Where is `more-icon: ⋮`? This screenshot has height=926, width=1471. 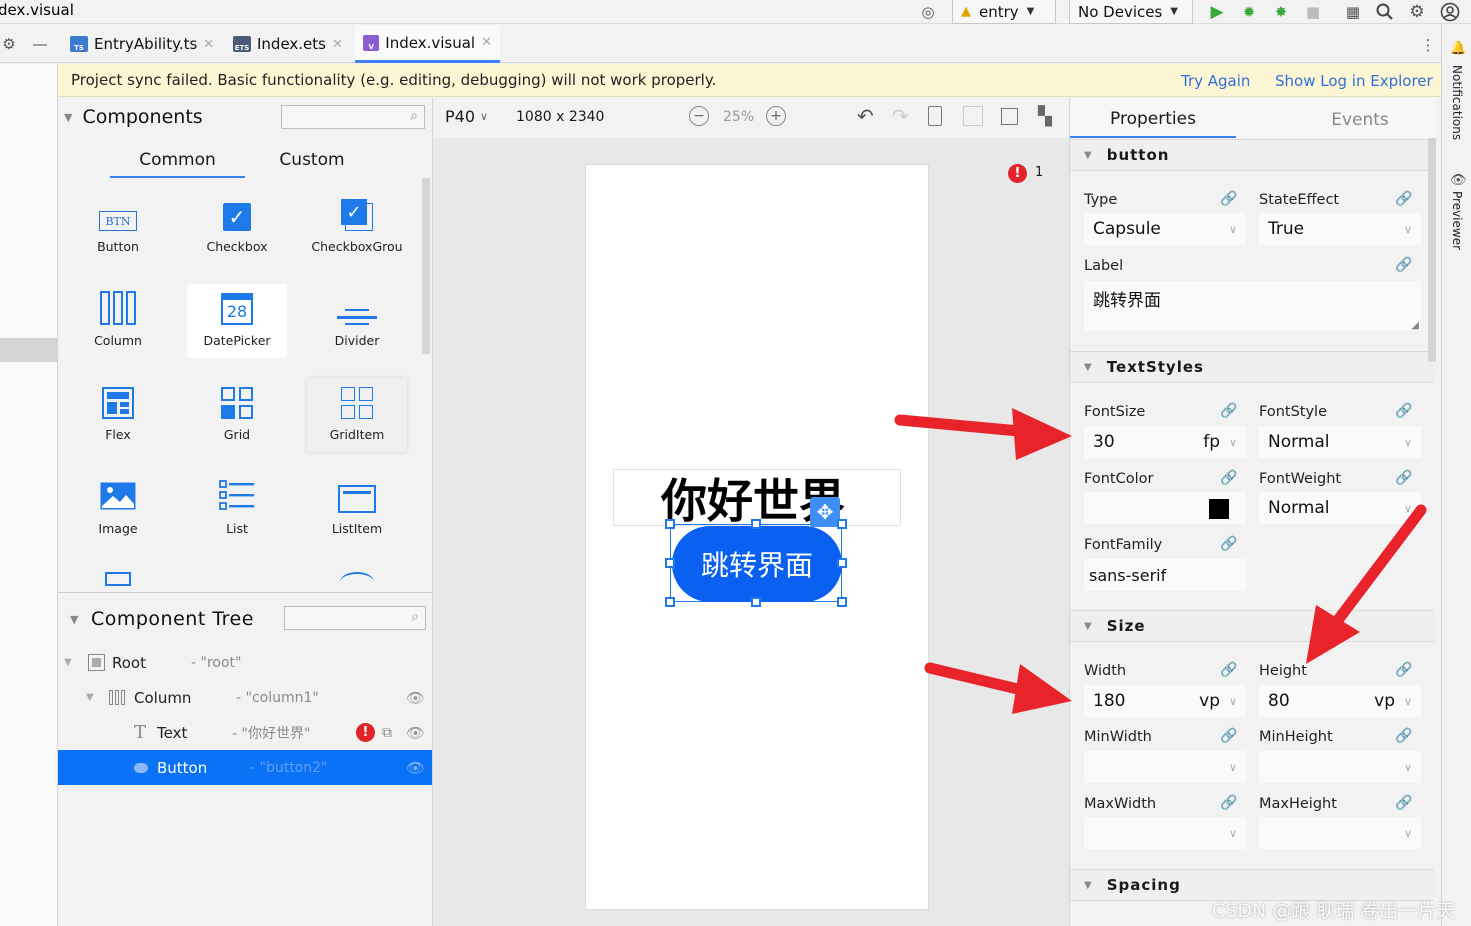
more-icon: ⋮ is located at coordinates (1428, 45).